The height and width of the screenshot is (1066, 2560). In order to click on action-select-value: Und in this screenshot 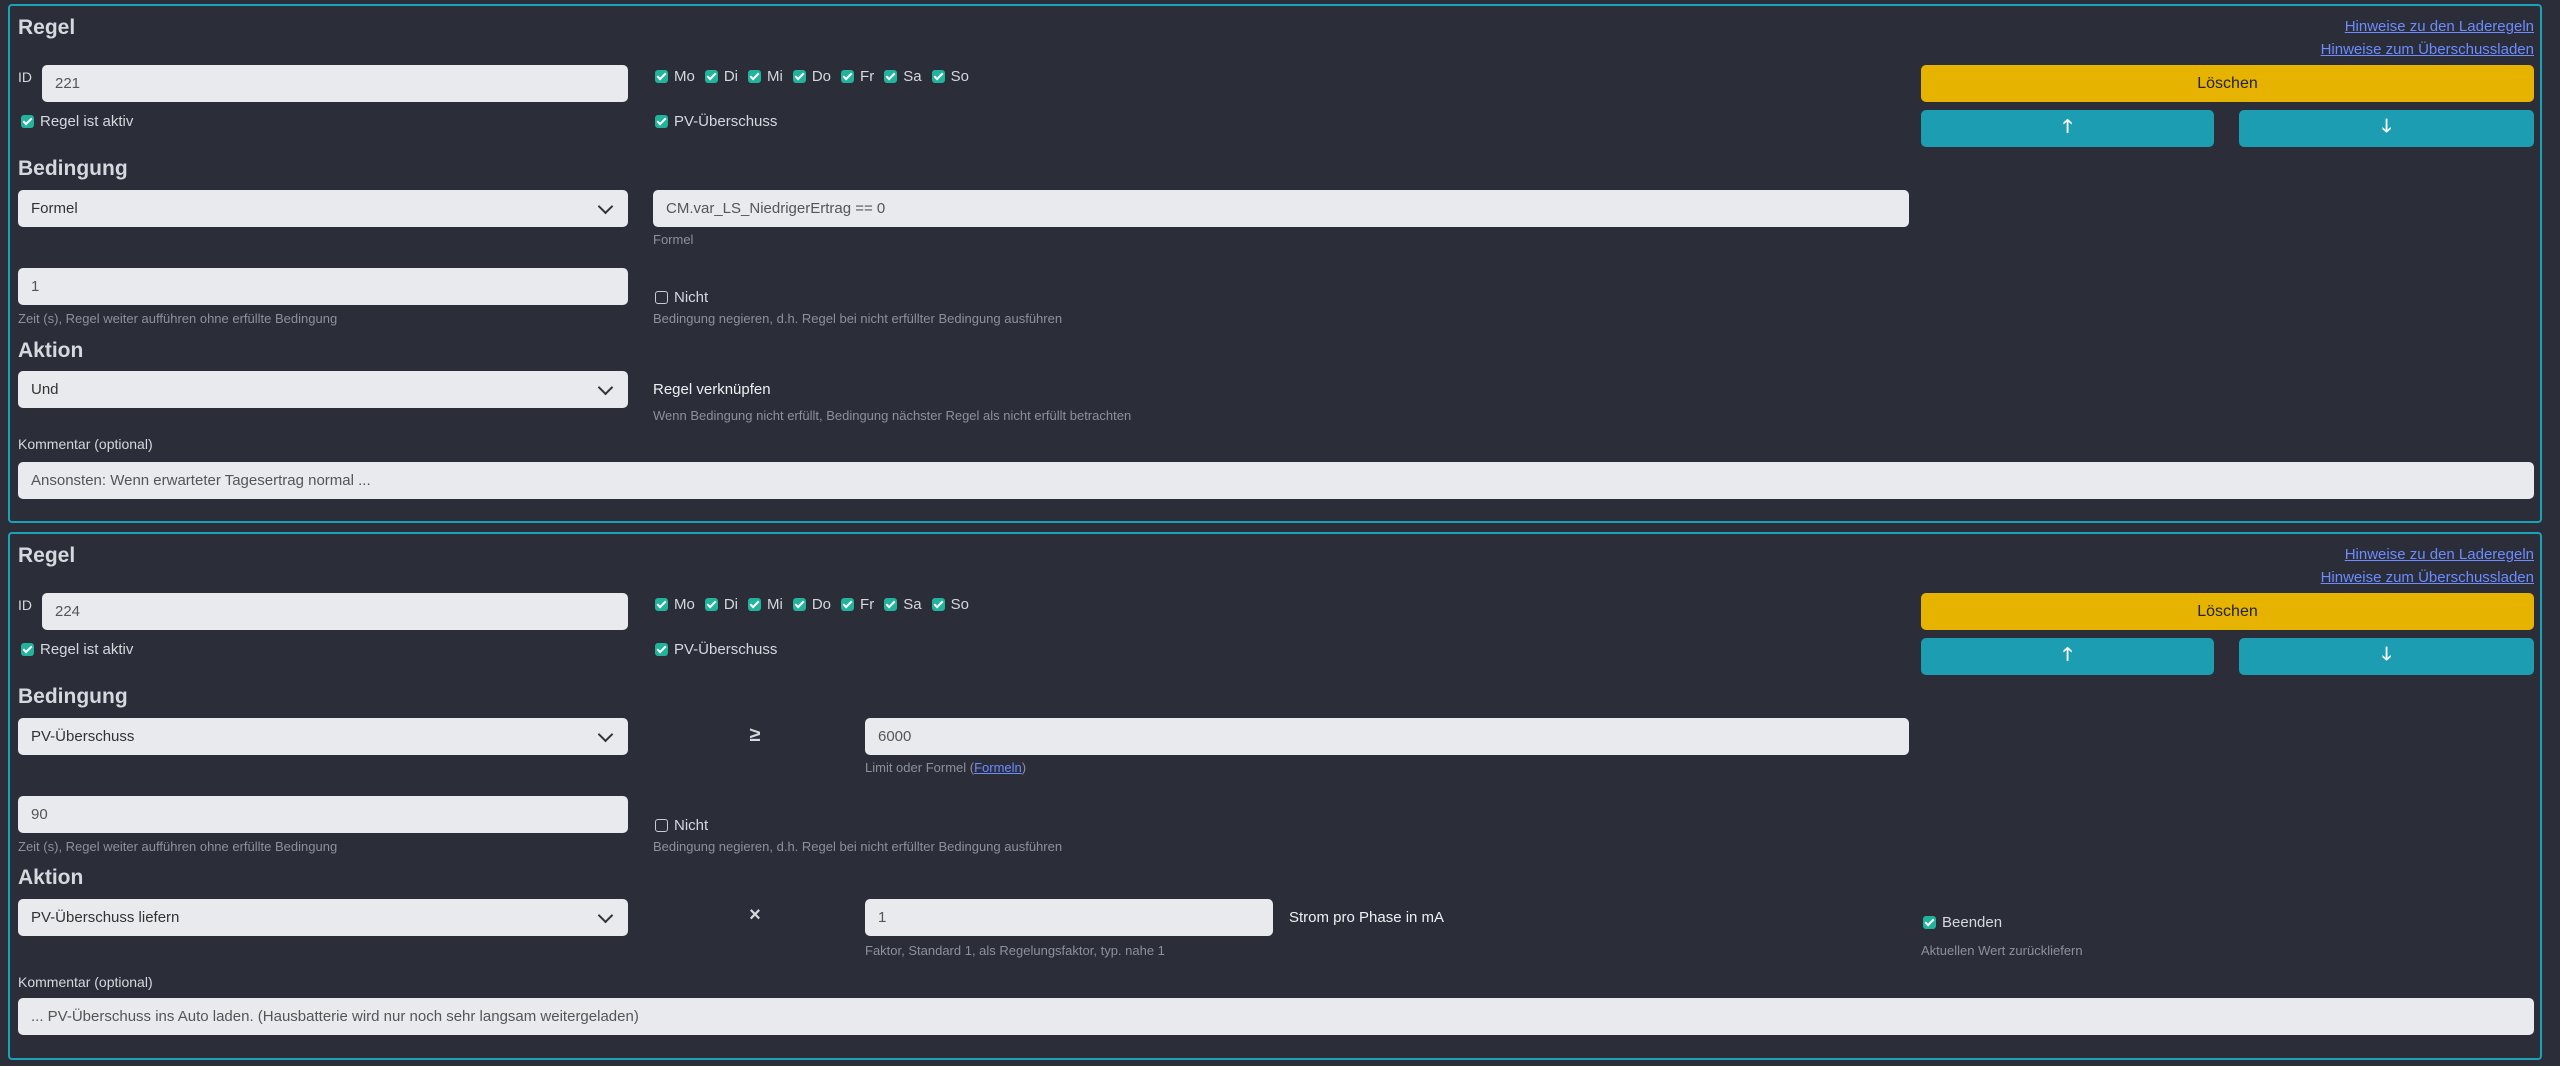, I will do `click(45, 389)`.